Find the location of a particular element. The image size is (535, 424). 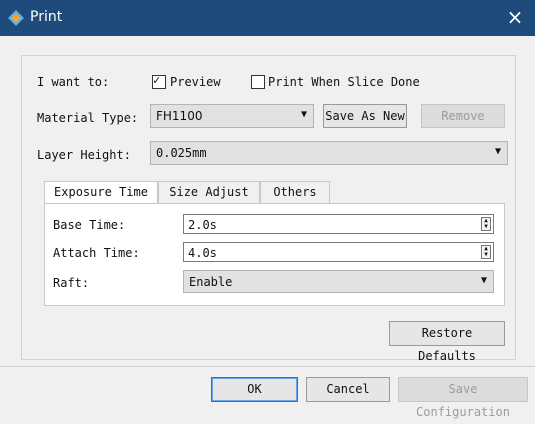

close-icon: × is located at coordinates (515, 17).